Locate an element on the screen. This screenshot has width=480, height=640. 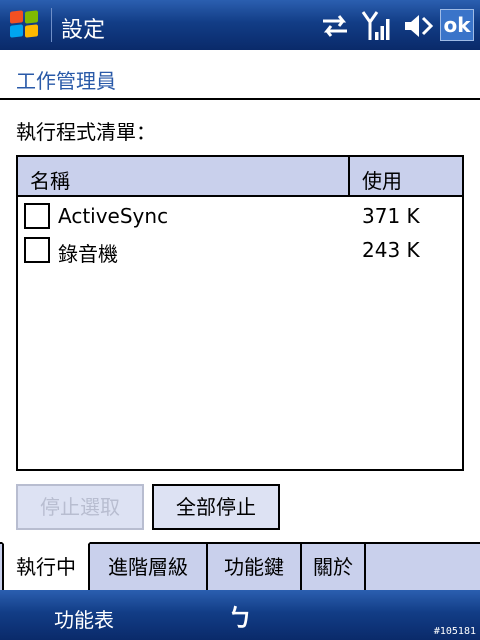
column-divider is located at coordinates (349, 176).